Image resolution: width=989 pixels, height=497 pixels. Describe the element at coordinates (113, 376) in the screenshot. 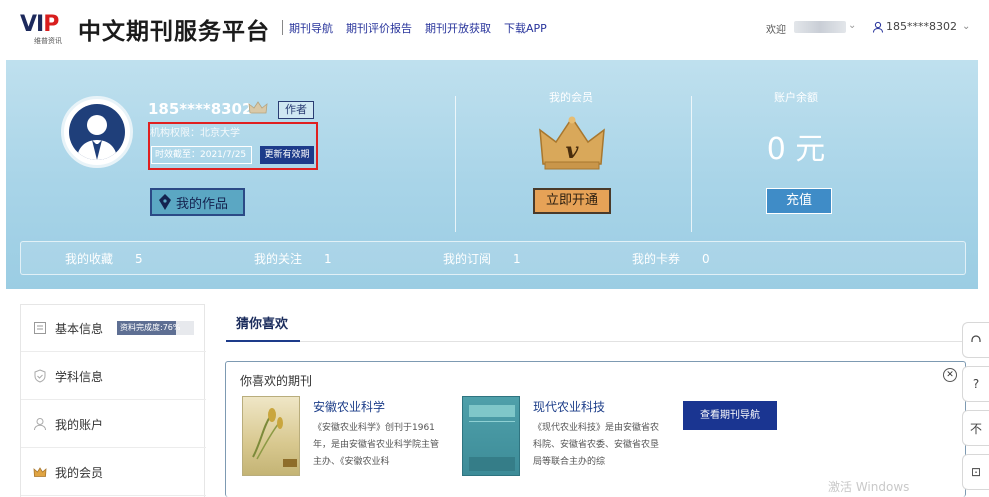

I see `sidebar-item-subject-info: 学科信息` at that location.